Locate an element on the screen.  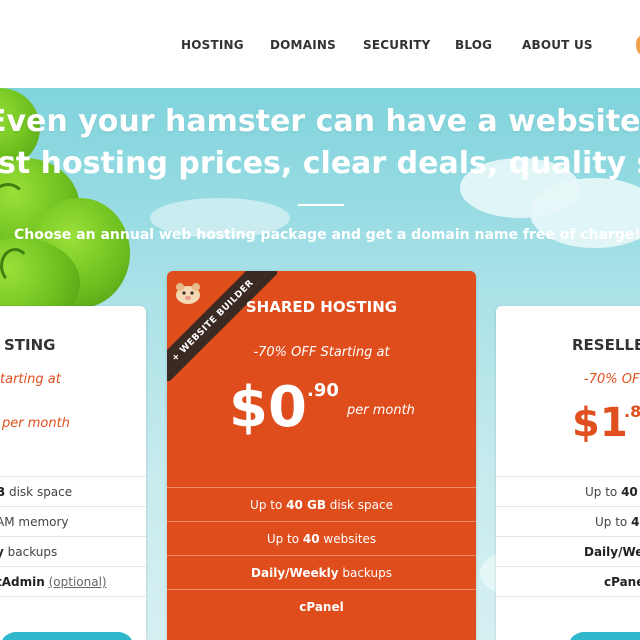
plan-price: $0 is located at coordinates (268, 407).